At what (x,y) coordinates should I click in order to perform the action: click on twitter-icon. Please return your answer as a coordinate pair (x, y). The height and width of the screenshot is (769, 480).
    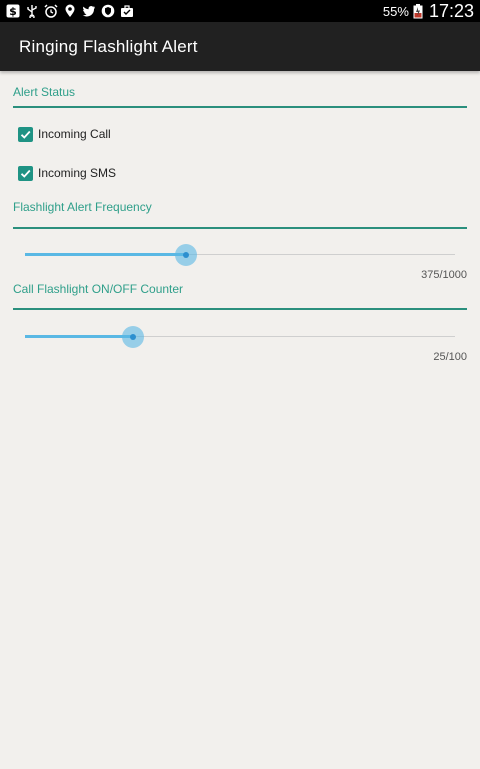
    Looking at the image, I should click on (89, 11).